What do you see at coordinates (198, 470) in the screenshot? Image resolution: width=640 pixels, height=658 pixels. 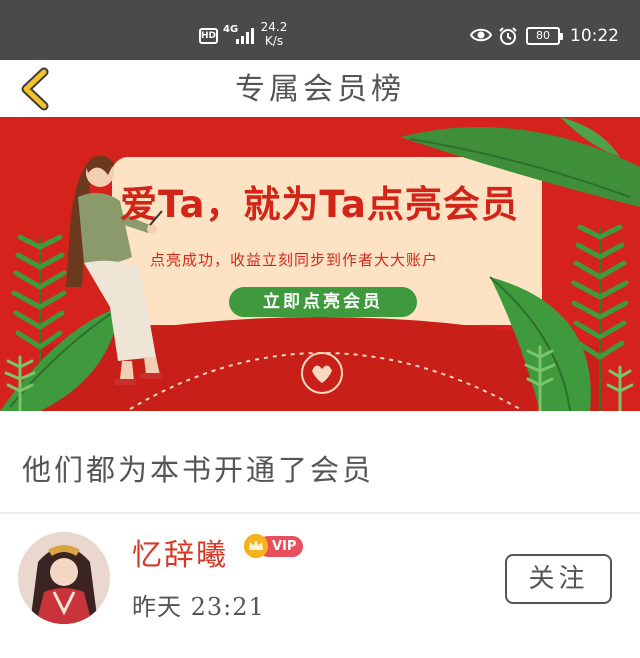 I see `section-heading: 他们都为本书开通了会员` at bounding box center [198, 470].